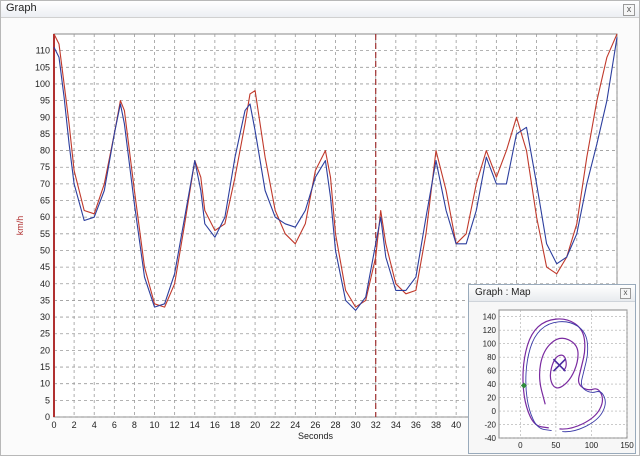 The height and width of the screenshot is (456, 640). What do you see at coordinates (45, 184) in the screenshot?
I see `y-tick-label: 70` at bounding box center [45, 184].